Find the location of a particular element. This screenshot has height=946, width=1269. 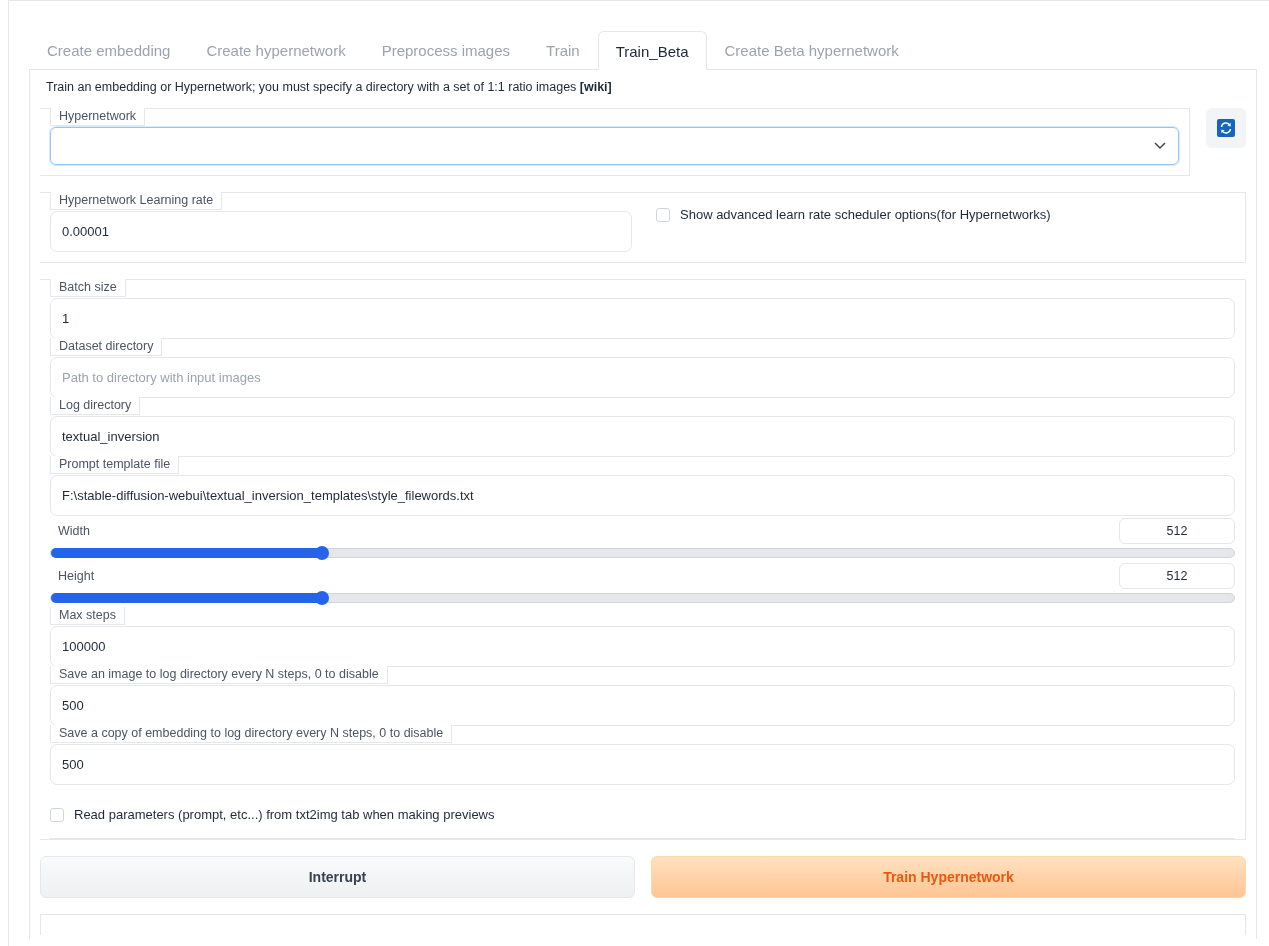

text-field: F:\stable-diffusion-webui\textual_inversion_templates\style_filewords.txt is located at coordinates (642, 495).